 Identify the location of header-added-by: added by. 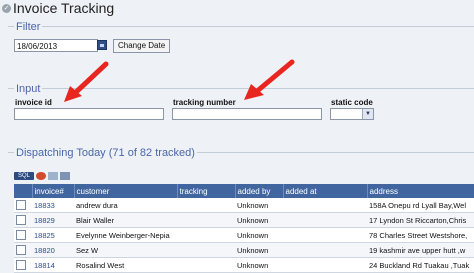
(259, 191).